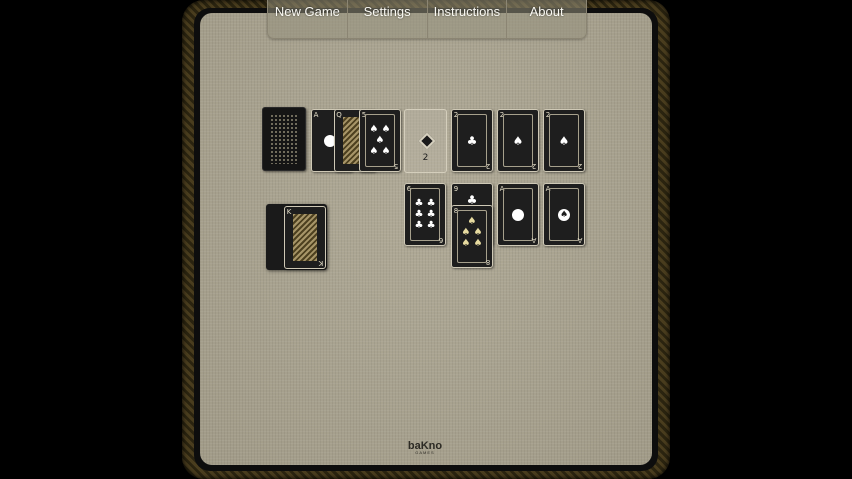 This screenshot has width=852, height=479. I want to click on diamond-icon, so click(427, 141).